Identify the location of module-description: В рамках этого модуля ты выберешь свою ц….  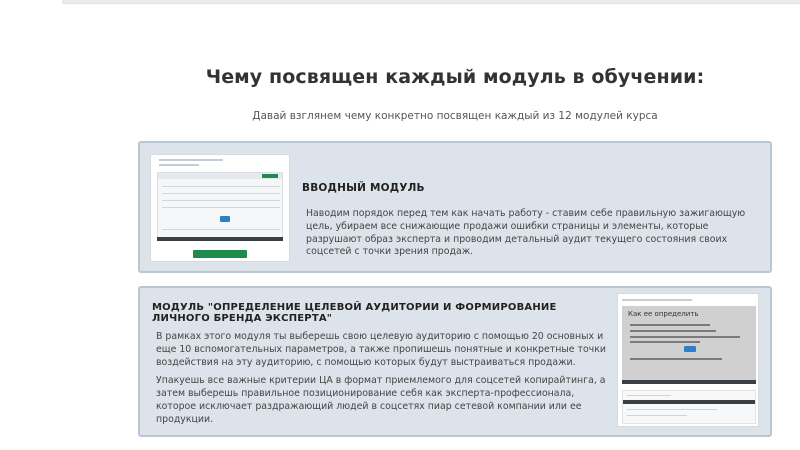
(383, 382).